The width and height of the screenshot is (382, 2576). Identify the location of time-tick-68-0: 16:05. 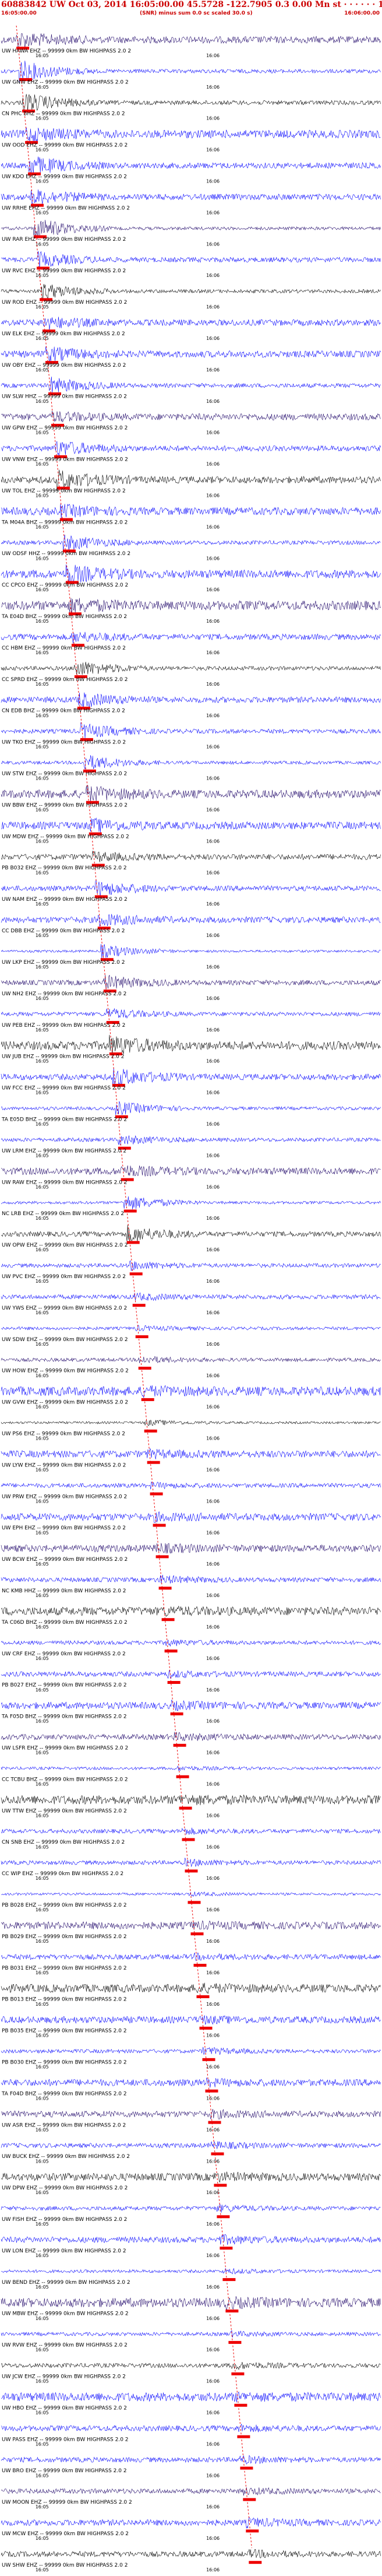
(42, 2192).